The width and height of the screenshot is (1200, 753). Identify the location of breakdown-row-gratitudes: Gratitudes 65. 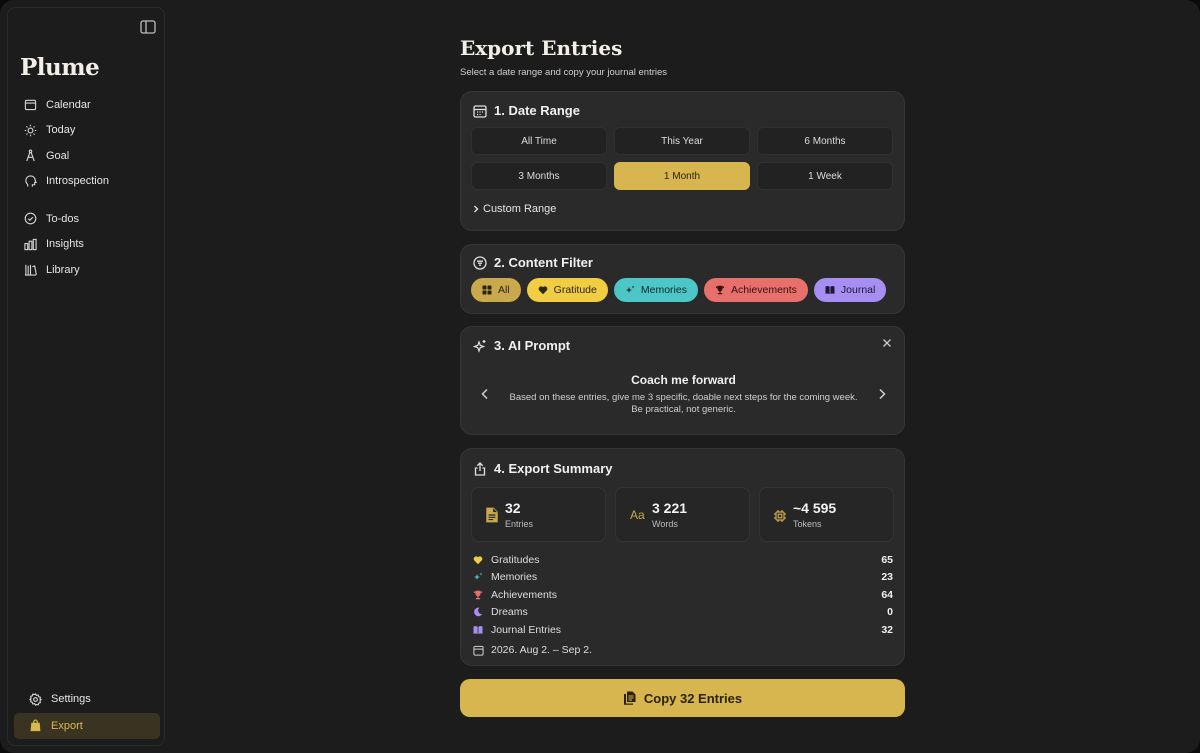
(683, 560).